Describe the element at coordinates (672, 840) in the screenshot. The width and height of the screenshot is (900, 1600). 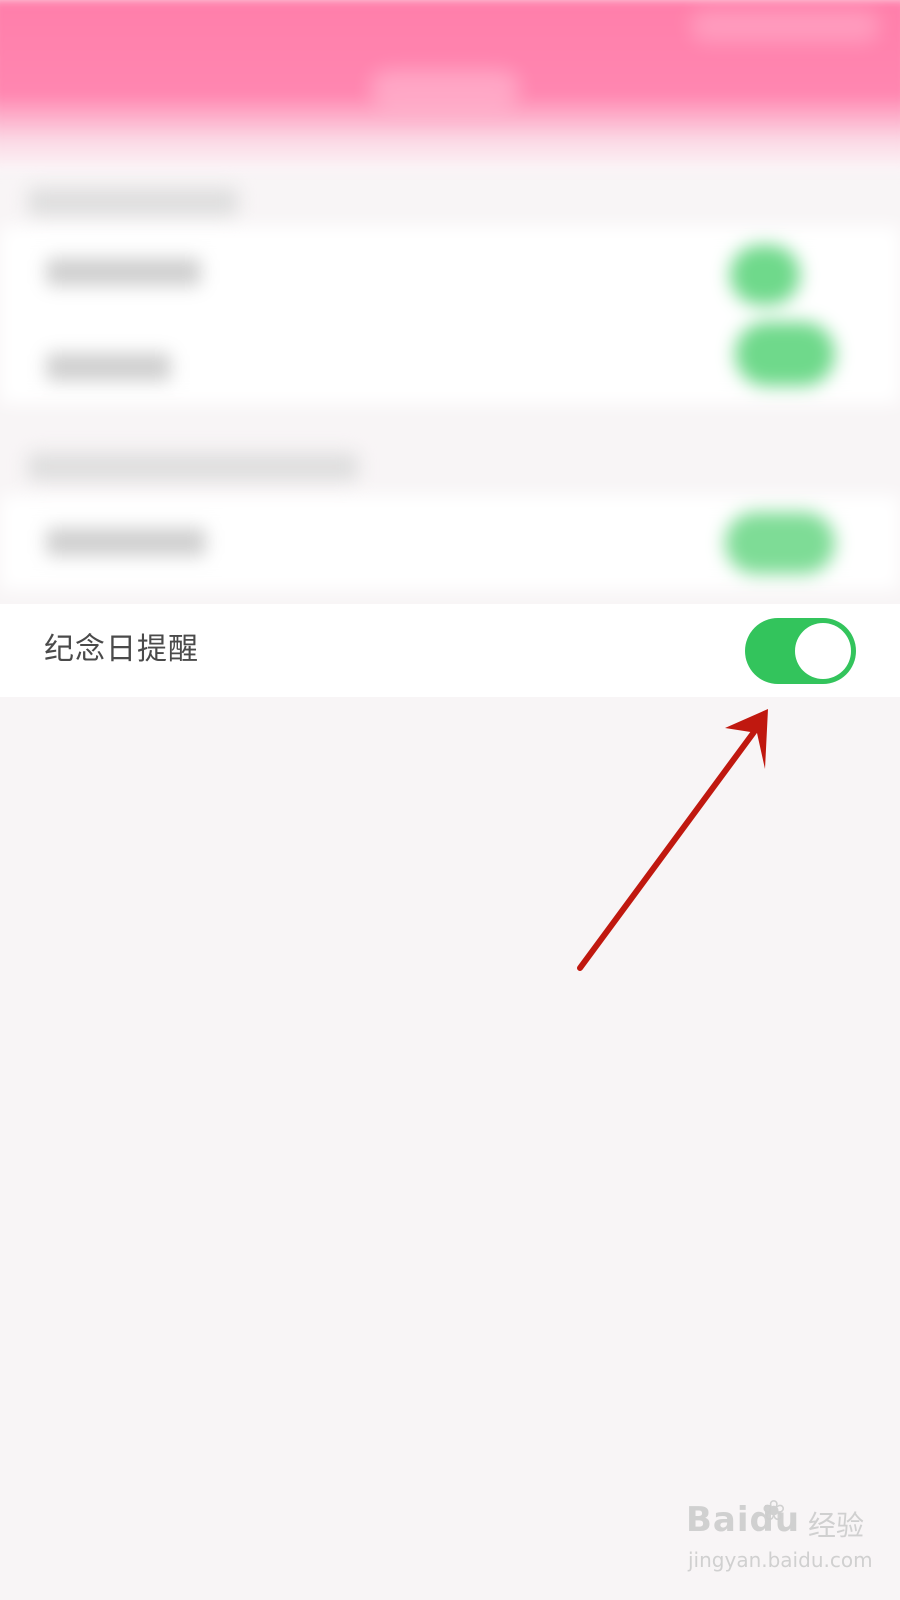
I see `arrow-icon` at that location.